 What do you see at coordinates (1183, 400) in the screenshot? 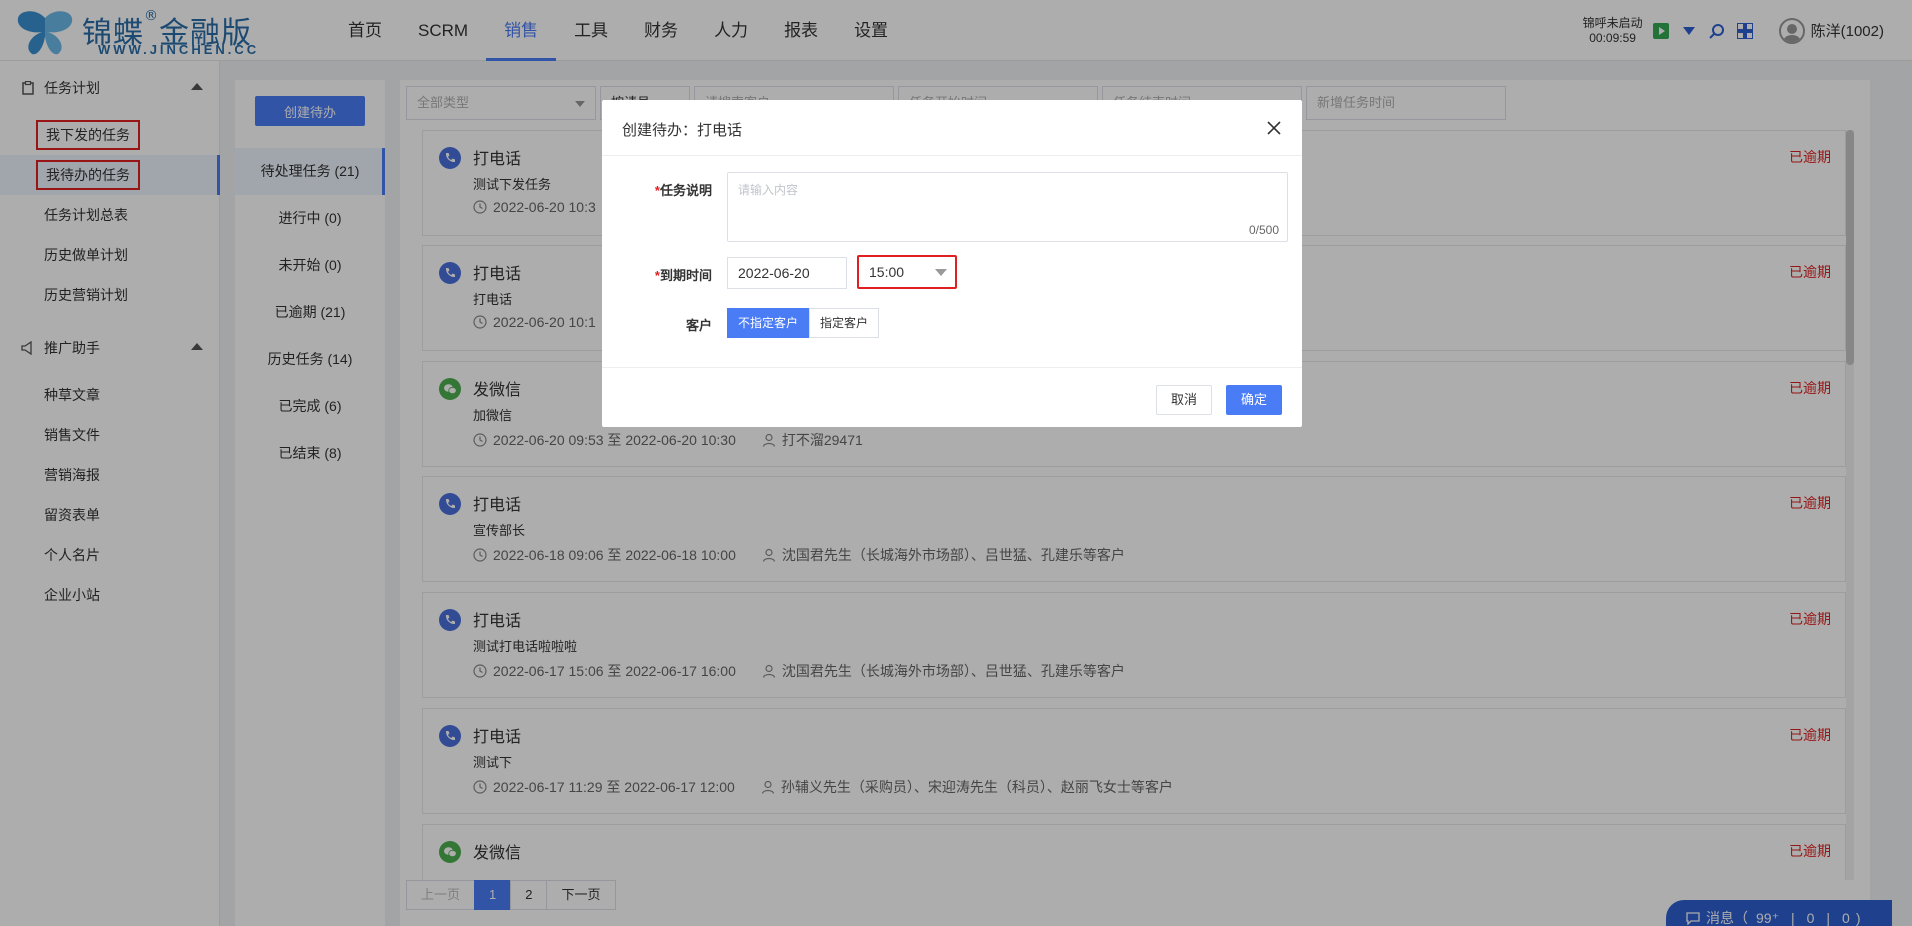
I see `cancel-button: 取消` at bounding box center [1183, 400].